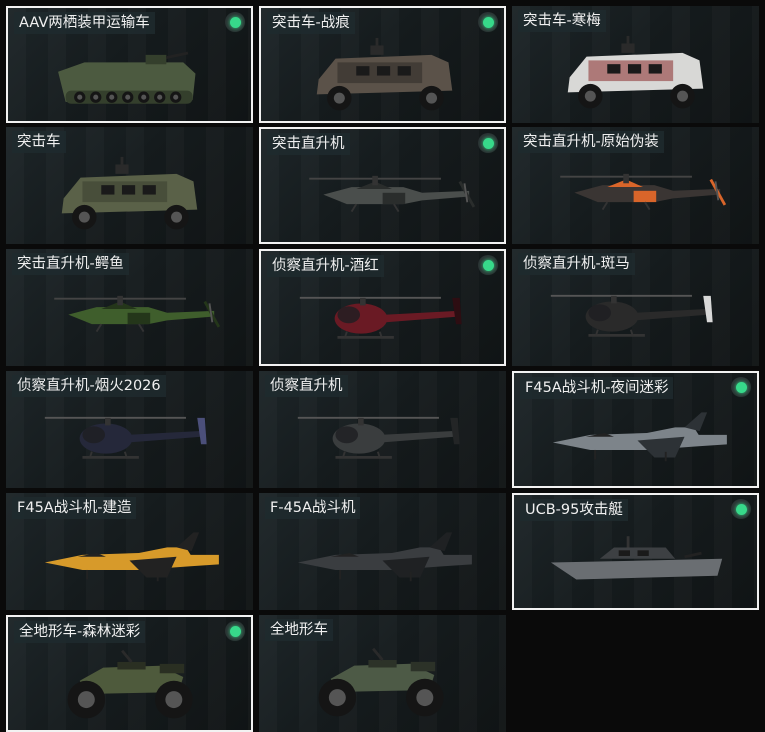  Describe the element at coordinates (89, 386) in the screenshot. I see `vehicle-name: 侦察直升机-烟火2026` at that location.